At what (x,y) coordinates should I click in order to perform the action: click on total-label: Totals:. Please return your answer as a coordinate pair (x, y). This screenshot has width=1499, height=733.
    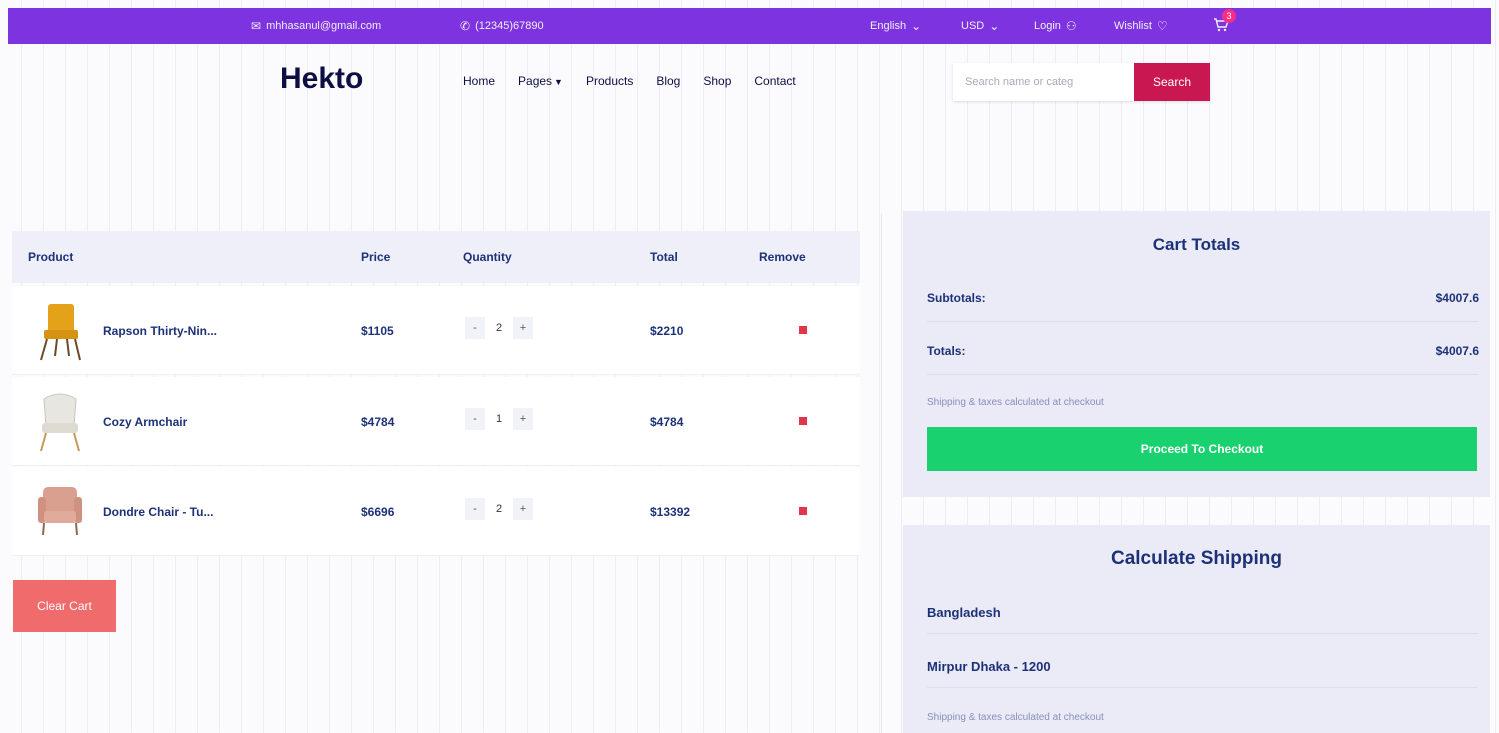
    Looking at the image, I should click on (946, 351).